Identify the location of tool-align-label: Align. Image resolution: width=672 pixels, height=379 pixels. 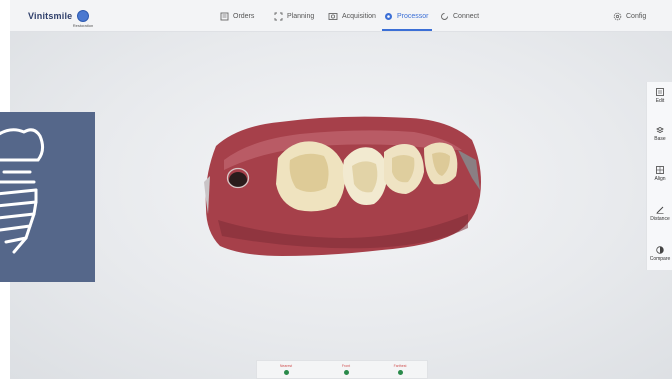
(660, 179).